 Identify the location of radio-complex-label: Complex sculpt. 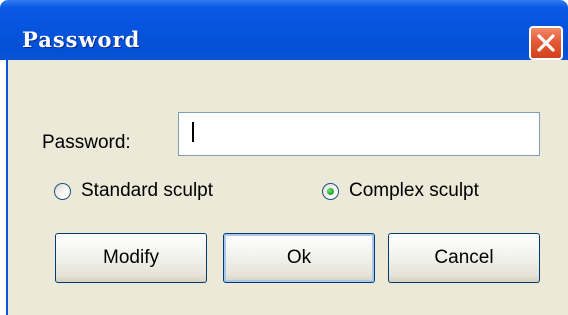
(414, 191).